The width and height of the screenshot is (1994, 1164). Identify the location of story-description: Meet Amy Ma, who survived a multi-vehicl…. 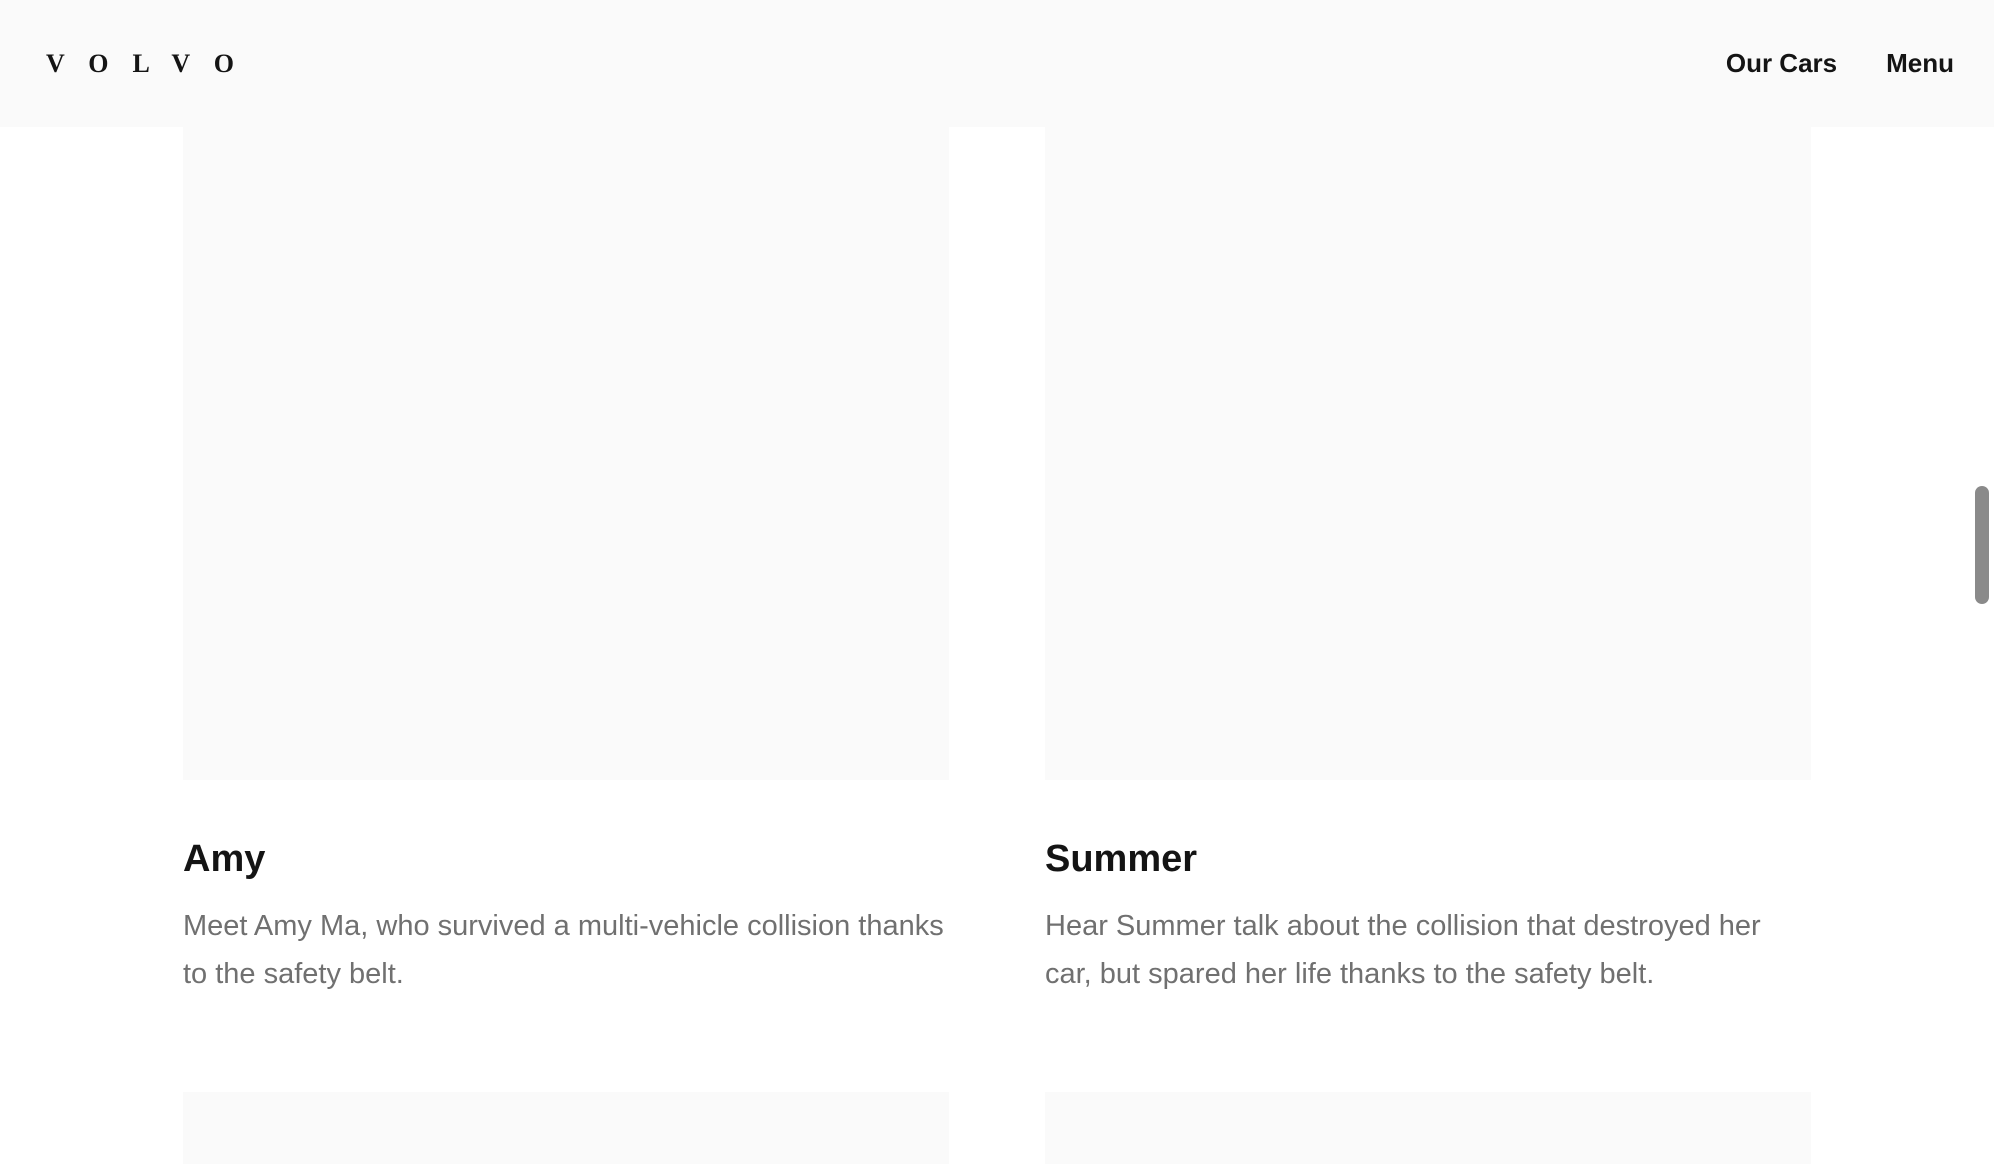
(563, 950).